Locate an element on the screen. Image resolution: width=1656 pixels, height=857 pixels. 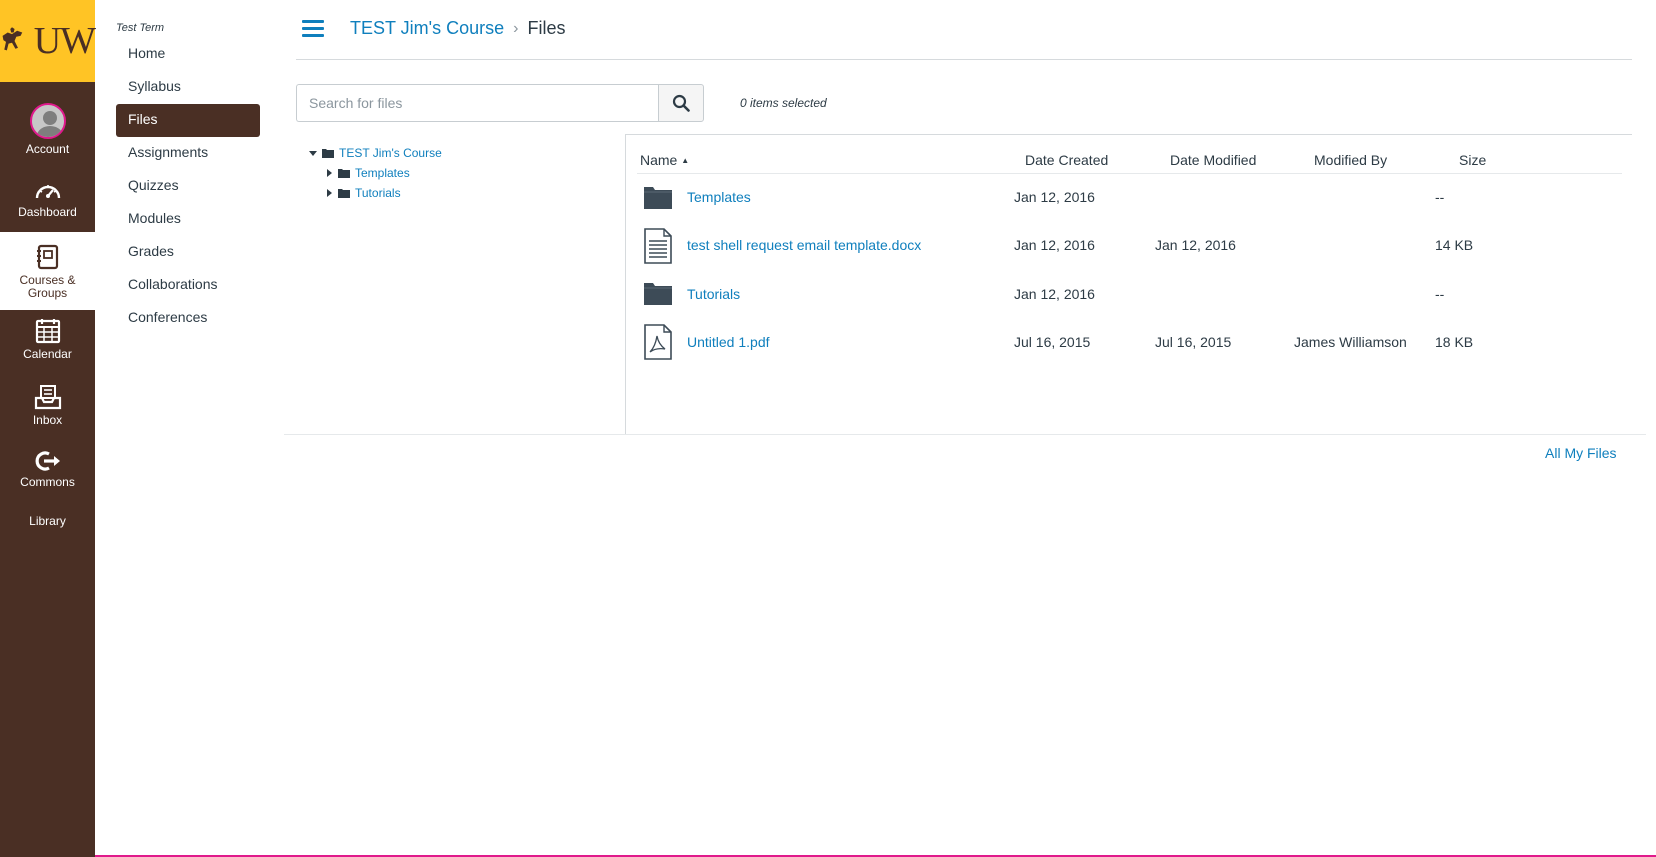
course-menu-toggle-button is located at coordinates (313, 29).